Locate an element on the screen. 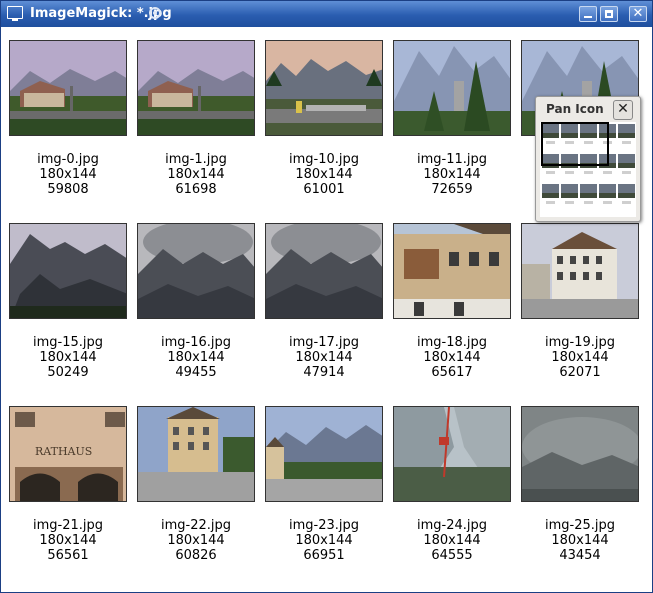 Image resolution: width=653 pixels, height=593 pixels. monitor-icon is located at coordinates (15, 13).